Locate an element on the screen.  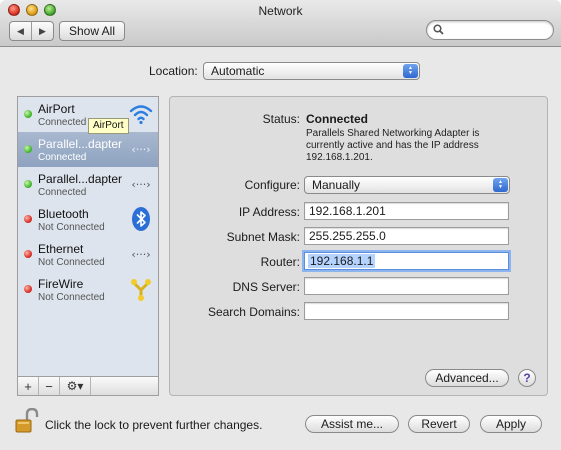
router-field: 192.168.1.1 is located at coordinates (406, 261).